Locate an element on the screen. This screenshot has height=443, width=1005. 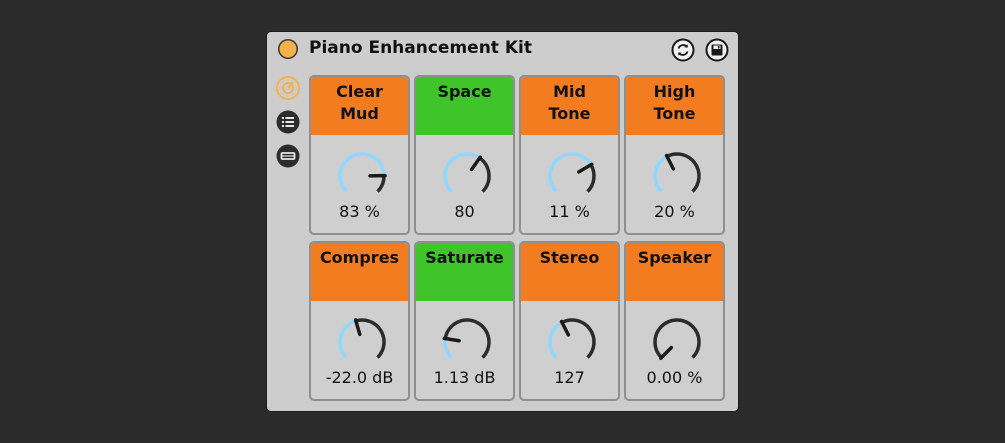
save-icon is located at coordinates (717, 50).